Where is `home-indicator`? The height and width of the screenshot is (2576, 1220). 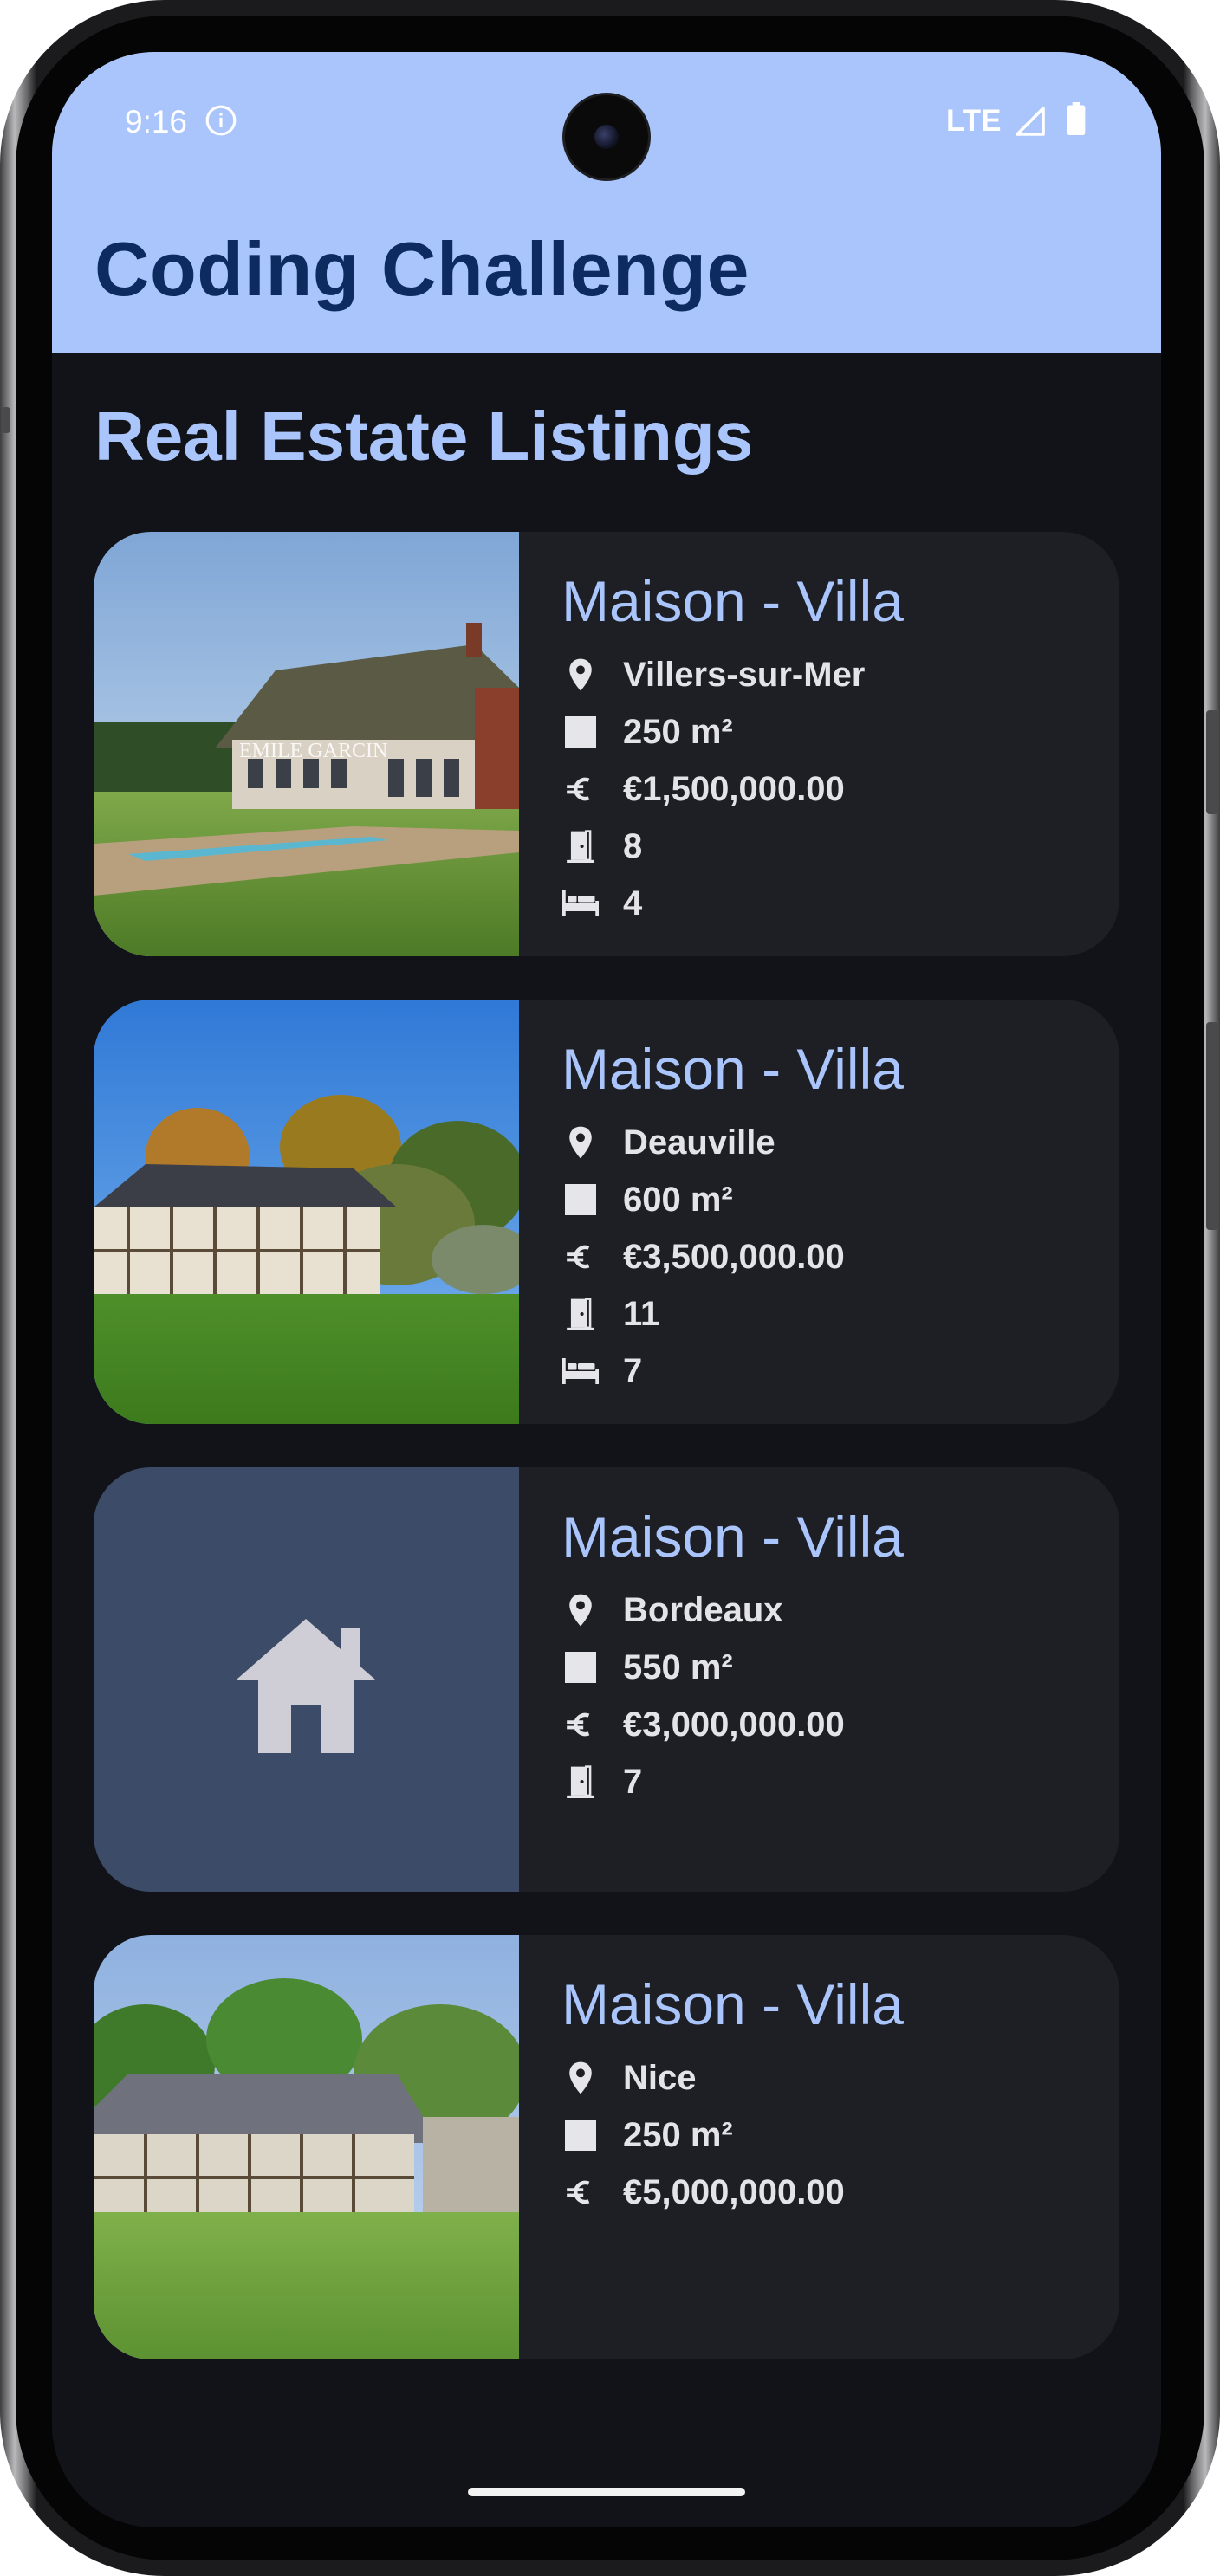 home-indicator is located at coordinates (606, 2492).